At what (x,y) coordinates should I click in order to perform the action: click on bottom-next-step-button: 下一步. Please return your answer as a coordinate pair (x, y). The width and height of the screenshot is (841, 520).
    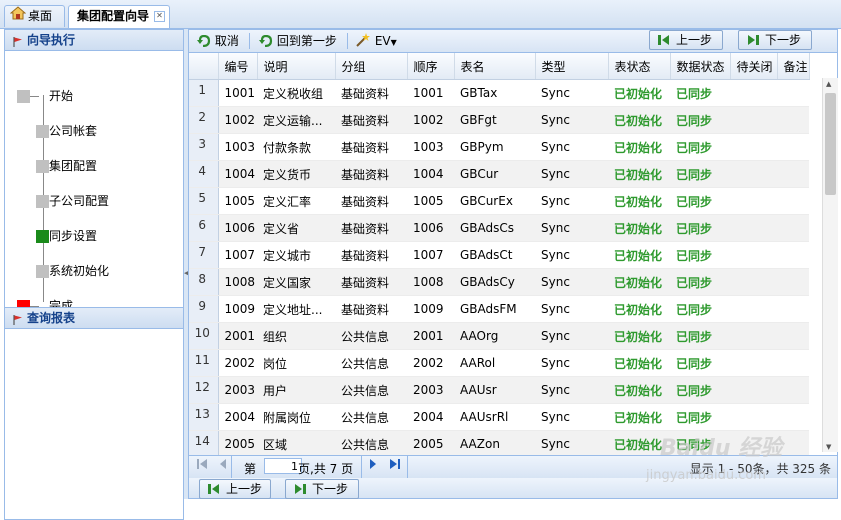
    Looking at the image, I should click on (322, 489).